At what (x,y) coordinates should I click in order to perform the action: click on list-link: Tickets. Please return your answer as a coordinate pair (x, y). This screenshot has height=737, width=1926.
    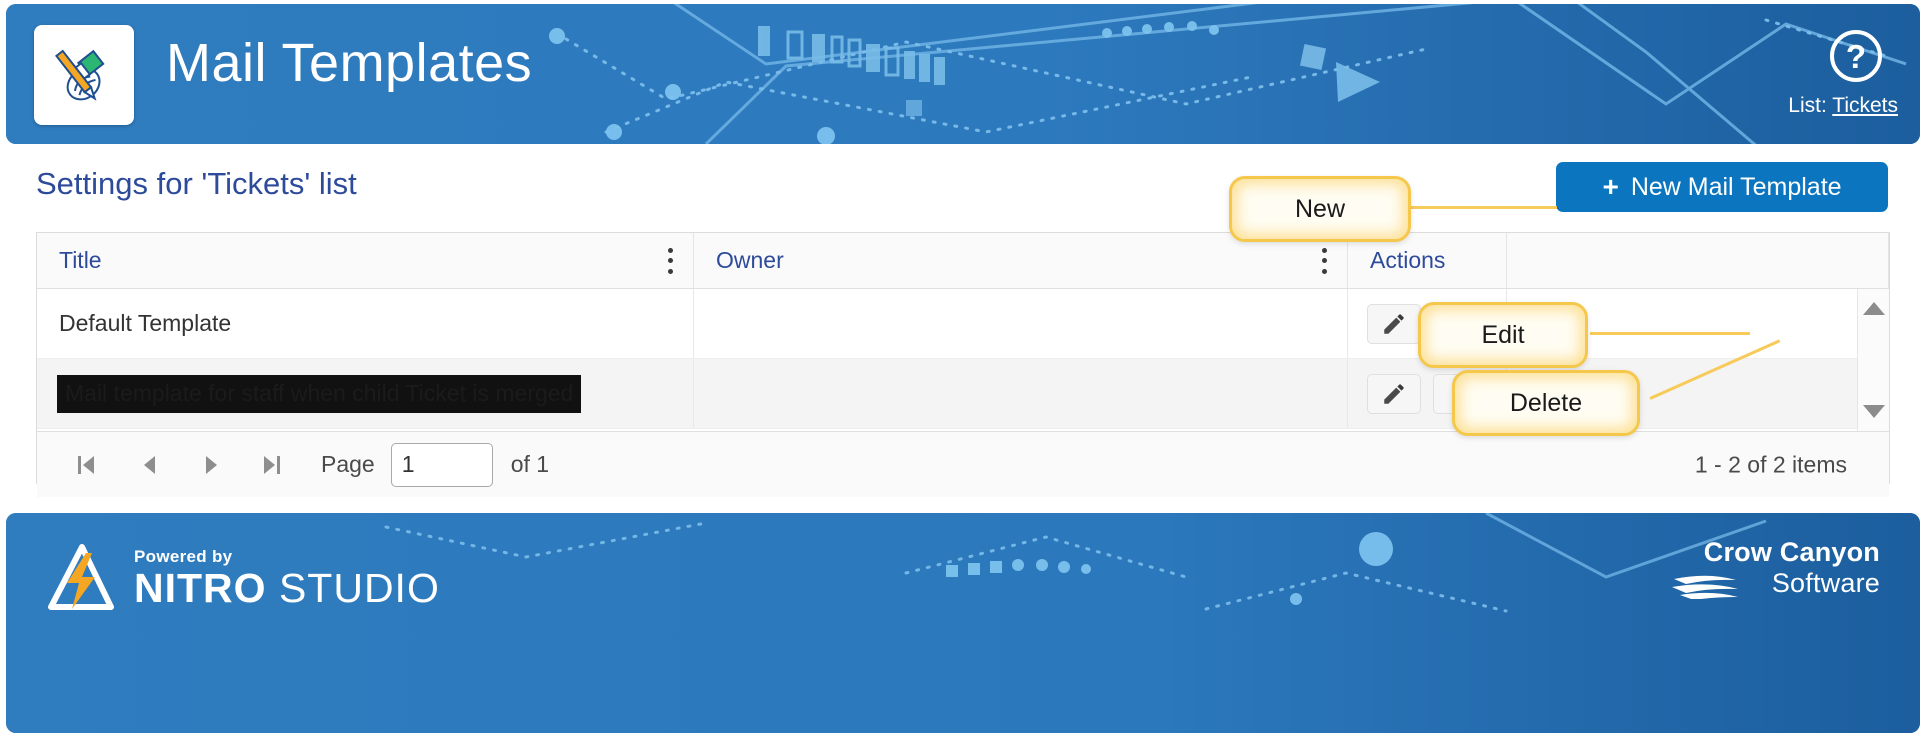
    Looking at the image, I should click on (1865, 105).